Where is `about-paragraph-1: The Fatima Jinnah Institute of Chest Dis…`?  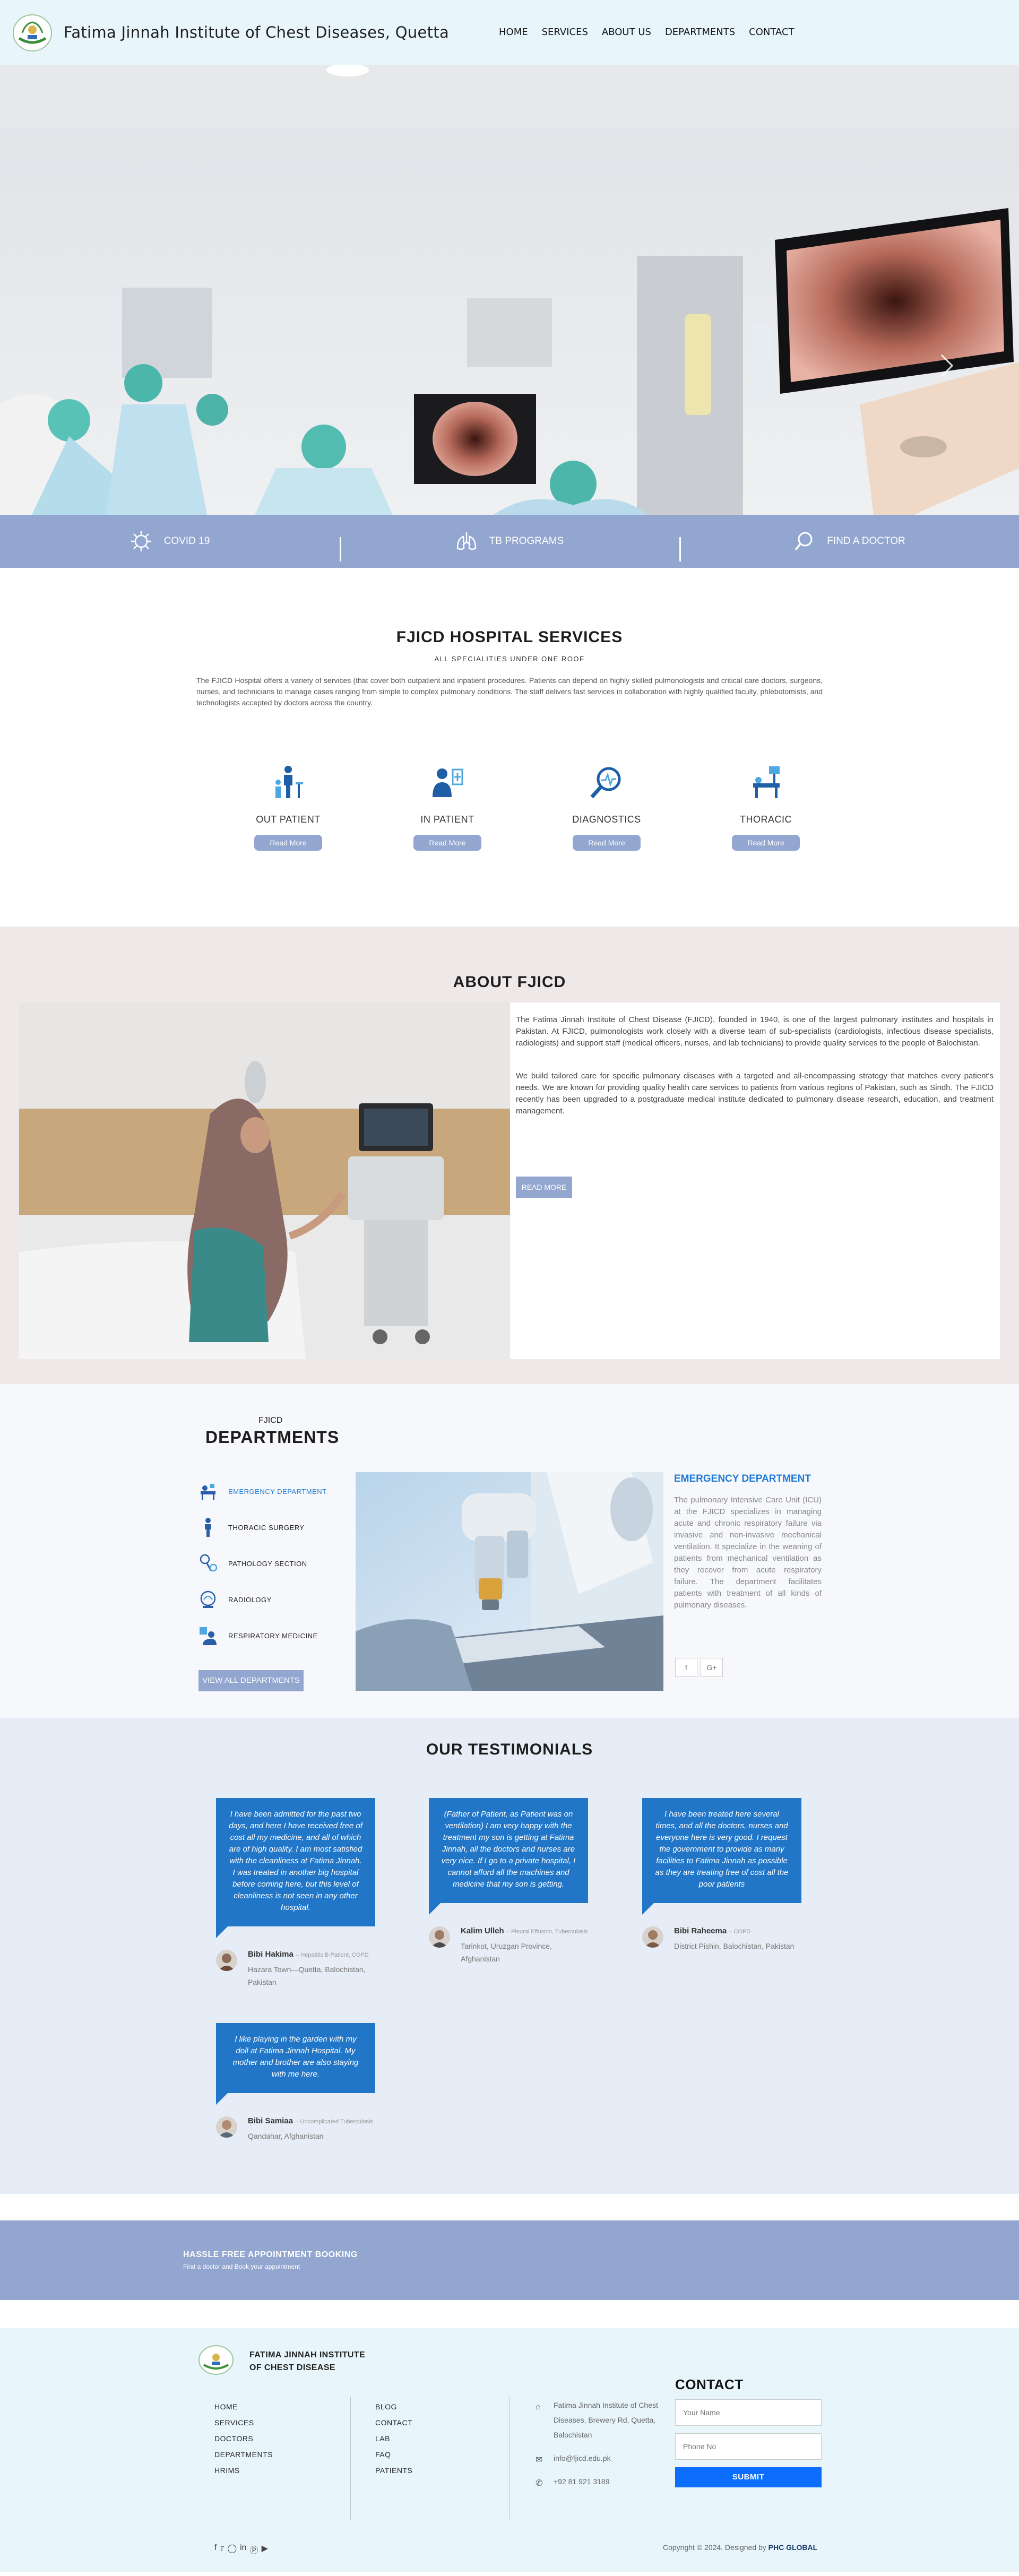
about-paragraph-1: The Fatima Jinnah Institute of Chest Dis… is located at coordinates (755, 1031).